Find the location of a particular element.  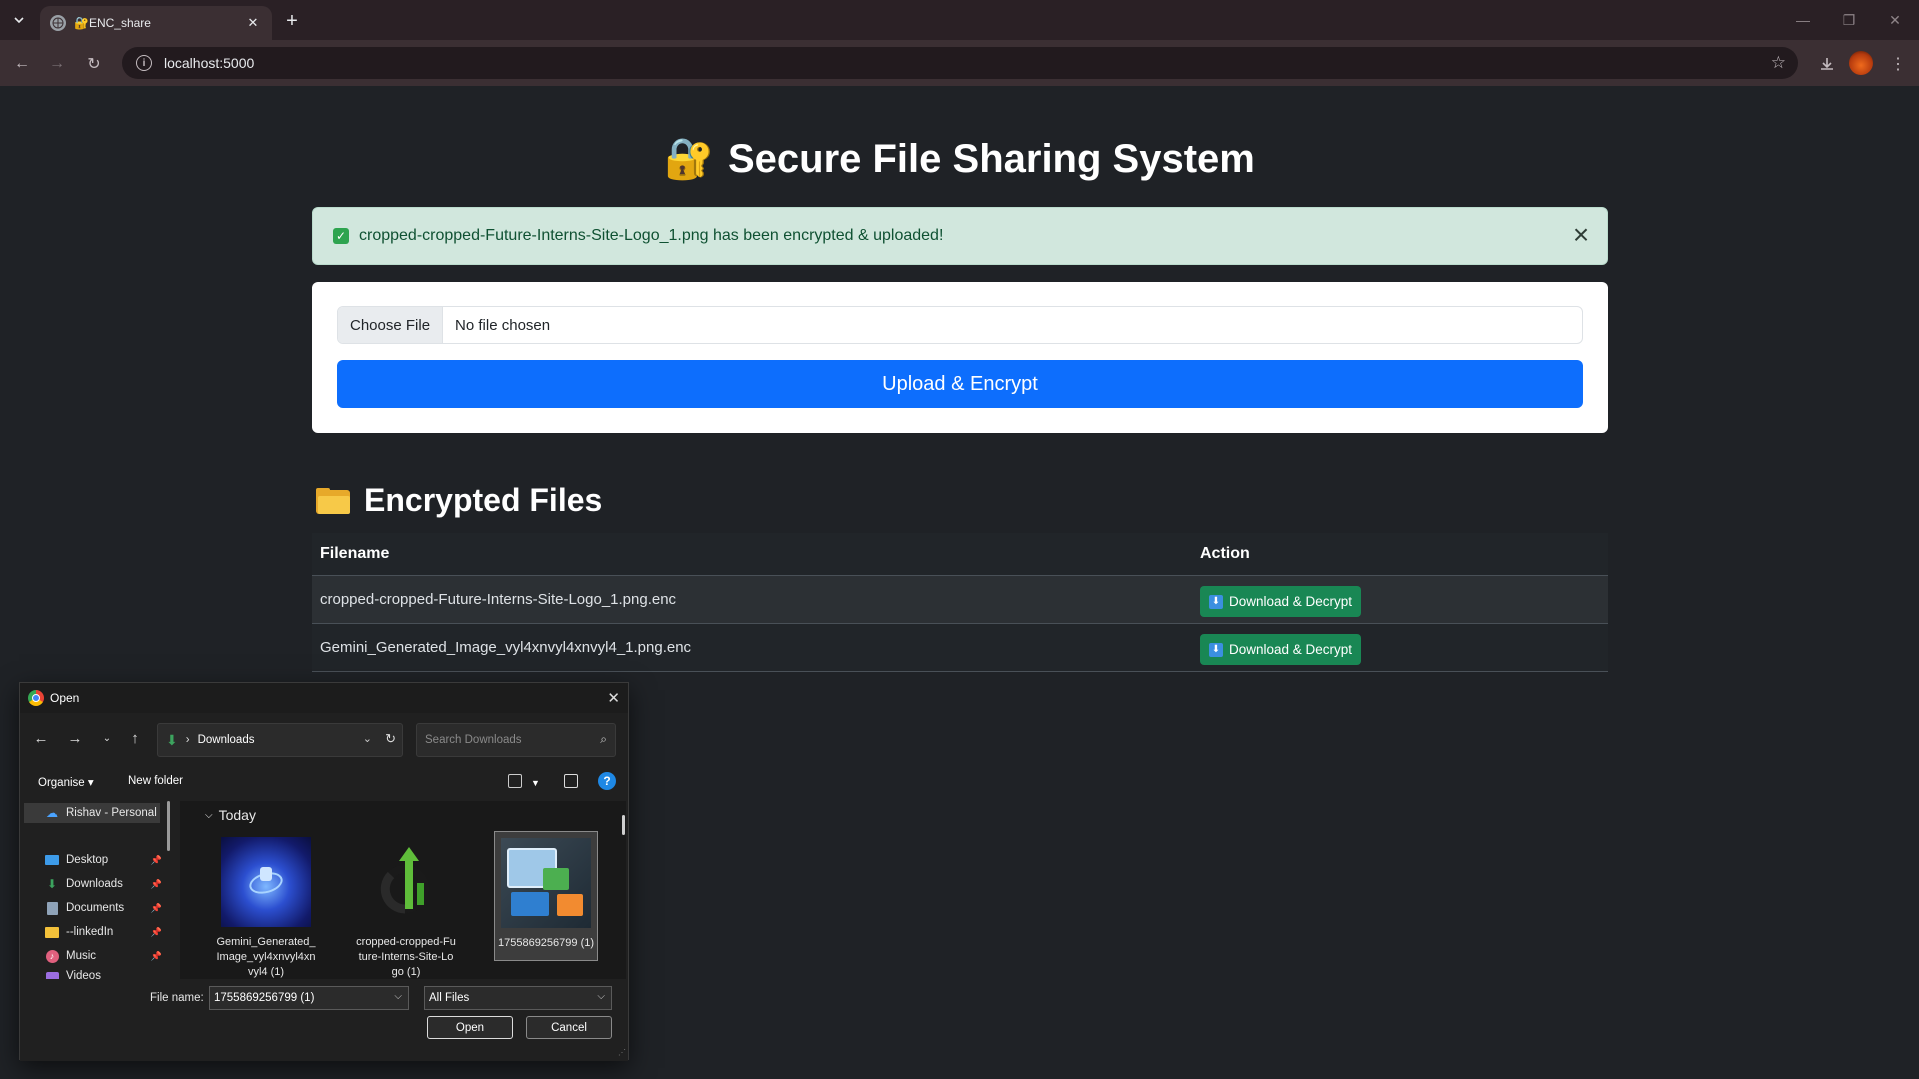

open-folder-icon is located at coordinates (333, 500).